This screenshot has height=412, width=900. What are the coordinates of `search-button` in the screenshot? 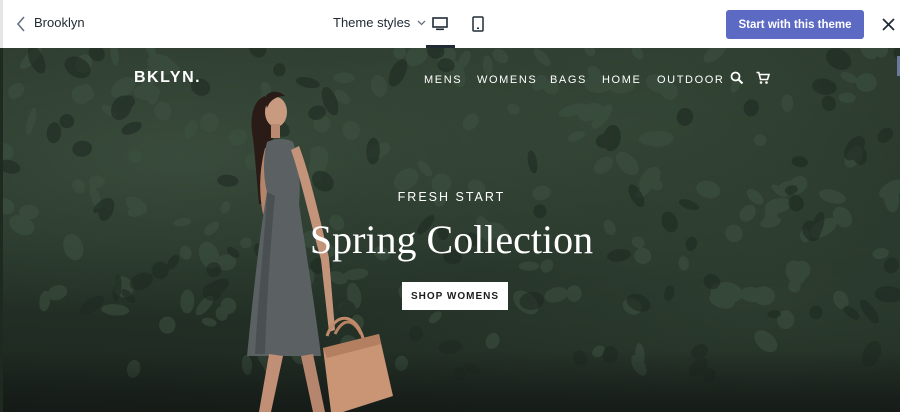 It's located at (737, 78).